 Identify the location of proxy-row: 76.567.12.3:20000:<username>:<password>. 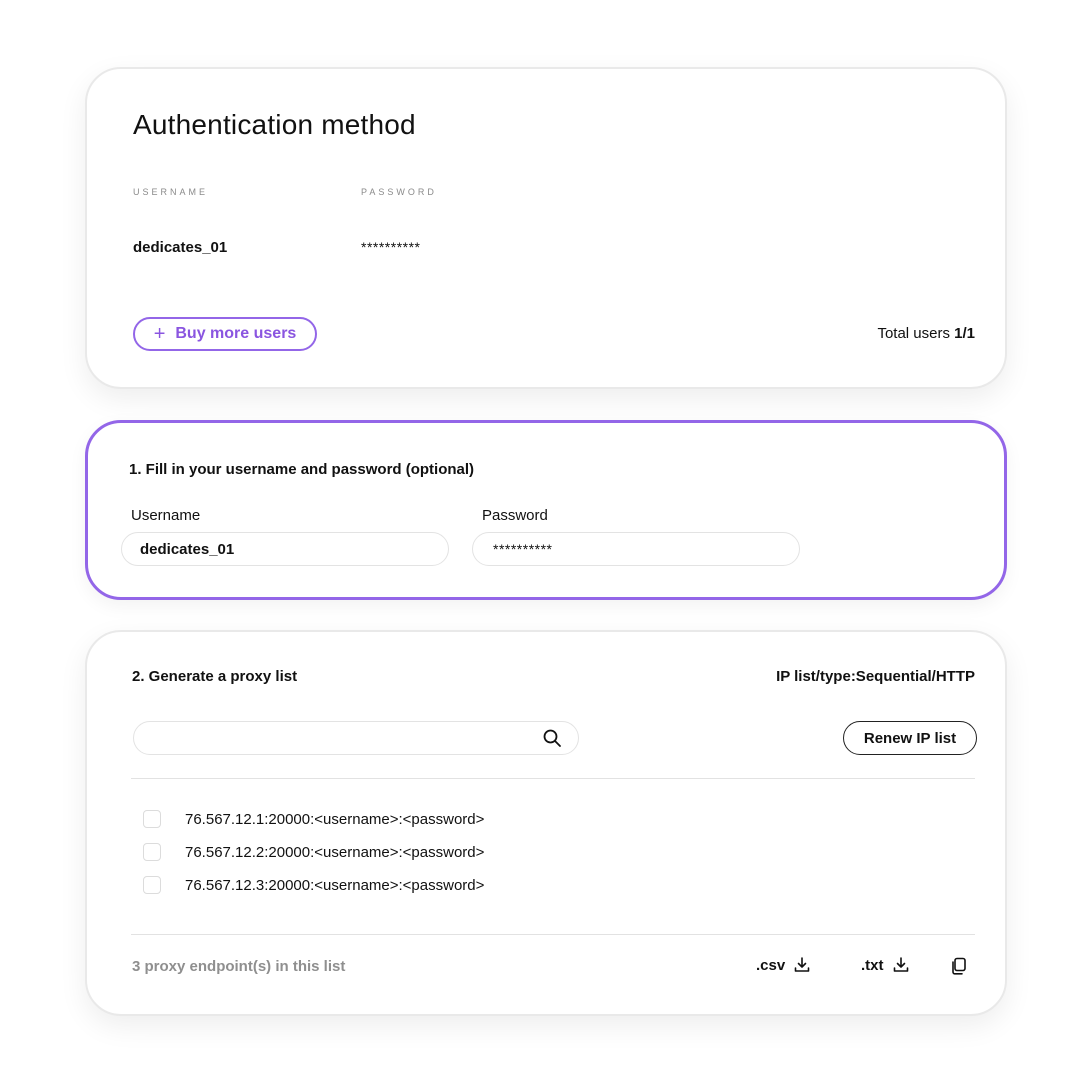
(313, 885).